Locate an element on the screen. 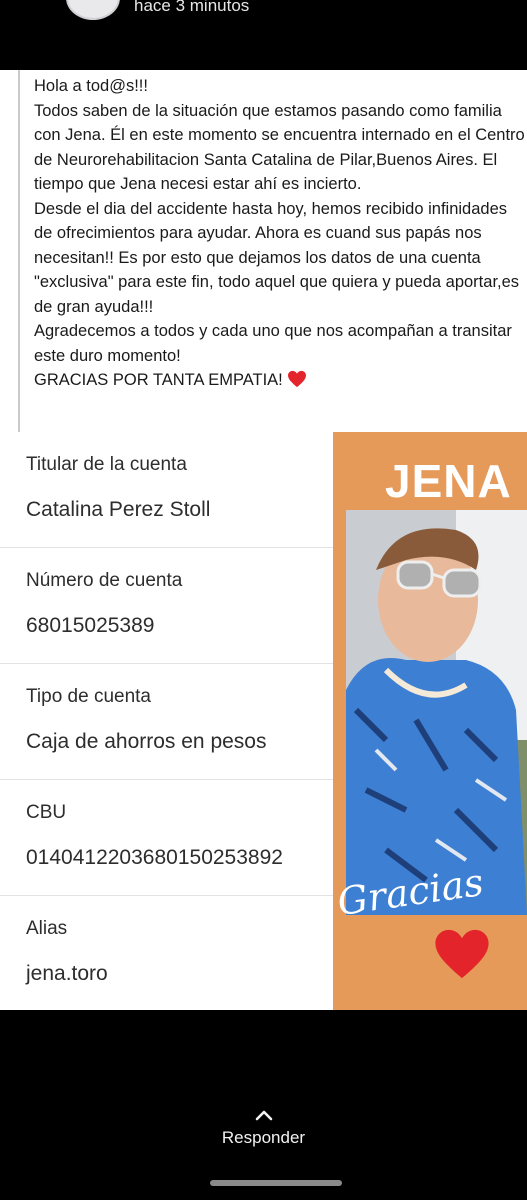 The height and width of the screenshot is (1200, 527). field-label: Titular de la cuenta is located at coordinates (106, 464).